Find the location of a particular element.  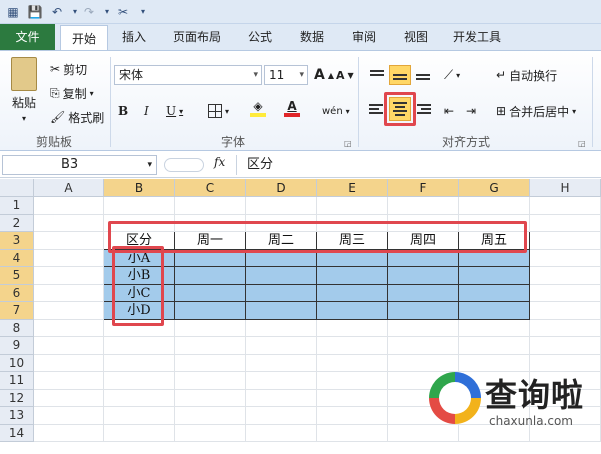

copy-button: ⎘ 复制 ▾ is located at coordinates (72, 93).